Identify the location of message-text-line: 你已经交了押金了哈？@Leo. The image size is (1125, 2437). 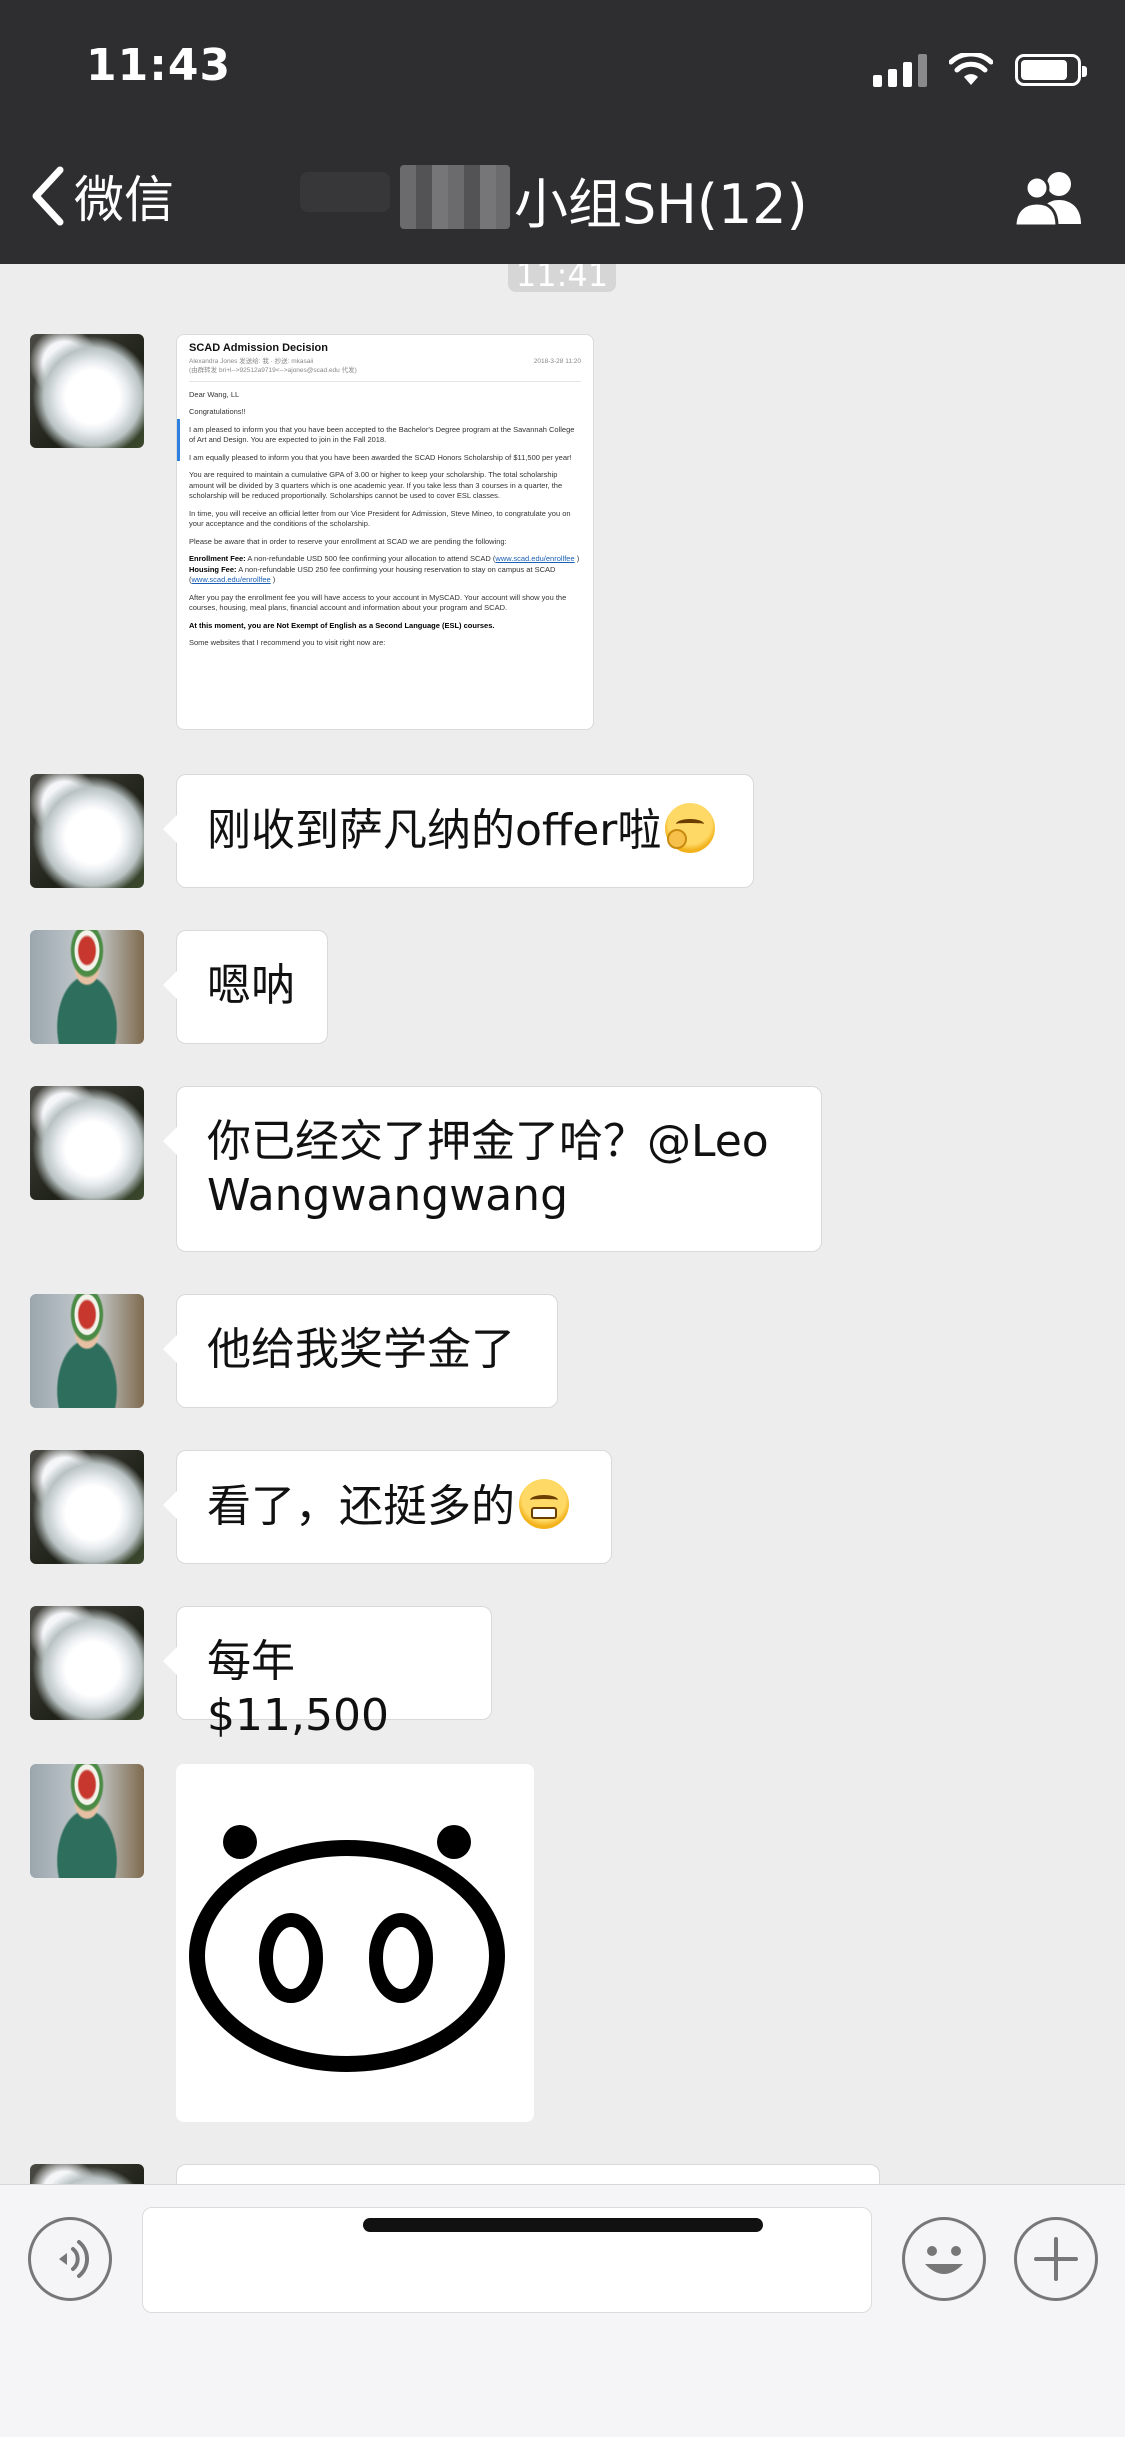
(488, 1141).